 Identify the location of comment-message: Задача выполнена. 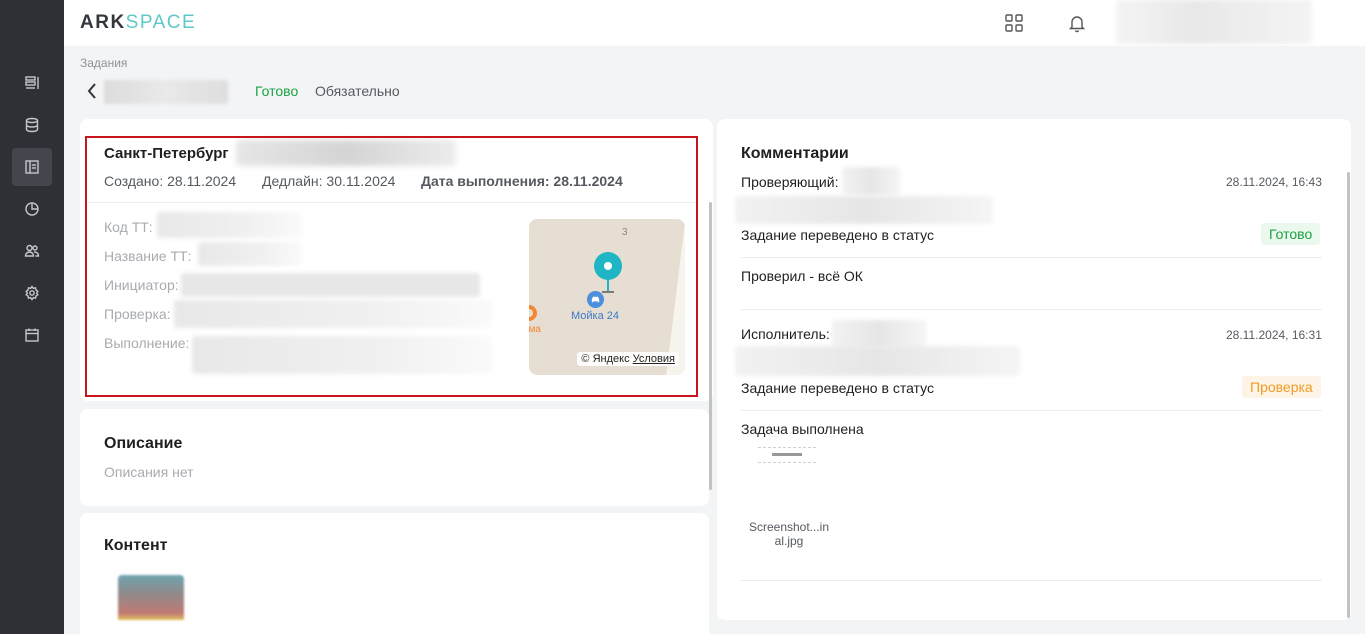
(802, 429).